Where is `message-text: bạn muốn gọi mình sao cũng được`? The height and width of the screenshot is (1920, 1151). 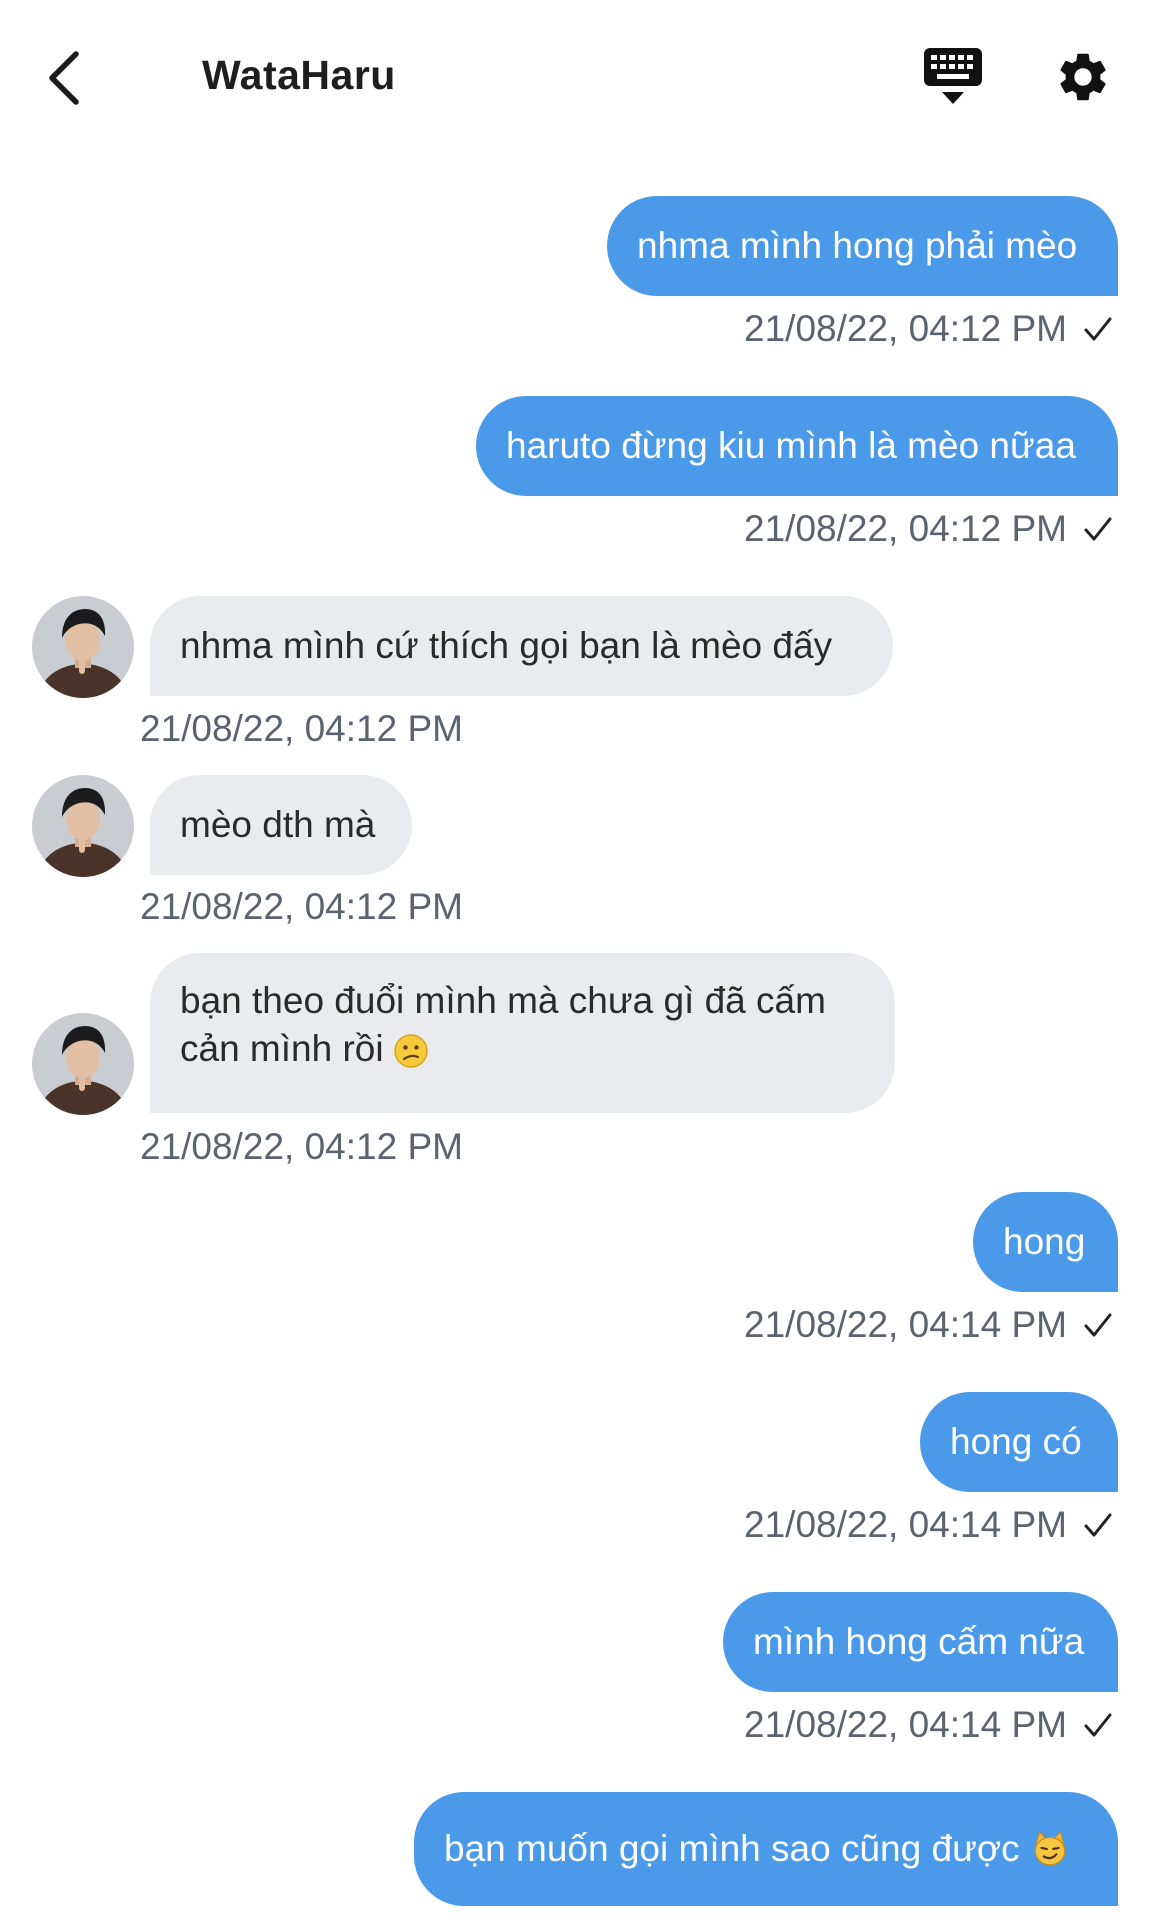 message-text: bạn muốn gọi mình sao cũng được is located at coordinates (732, 1848).